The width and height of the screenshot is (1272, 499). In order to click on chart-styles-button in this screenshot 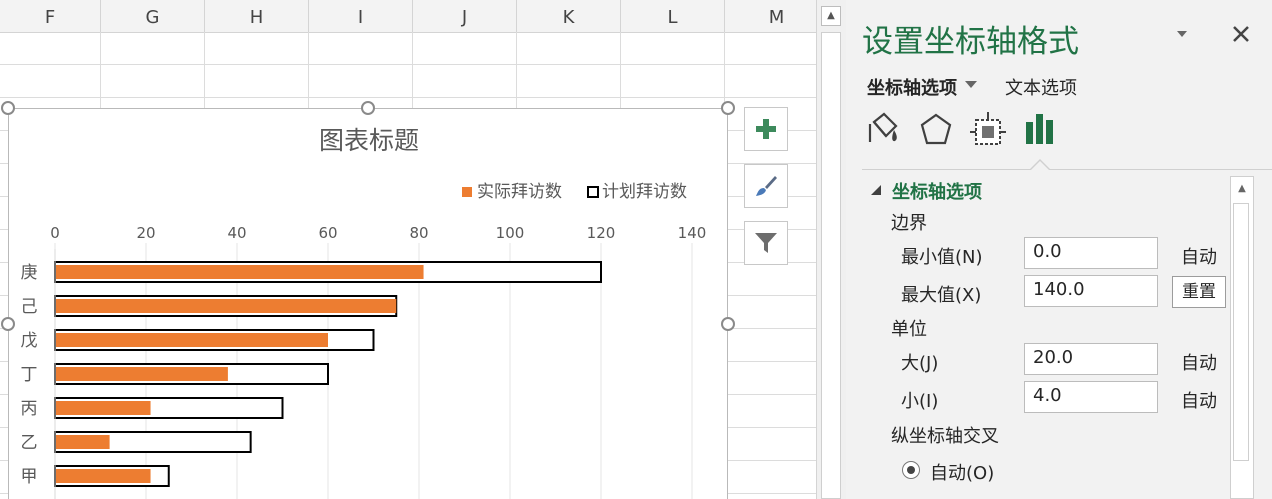, I will do `click(766, 186)`.